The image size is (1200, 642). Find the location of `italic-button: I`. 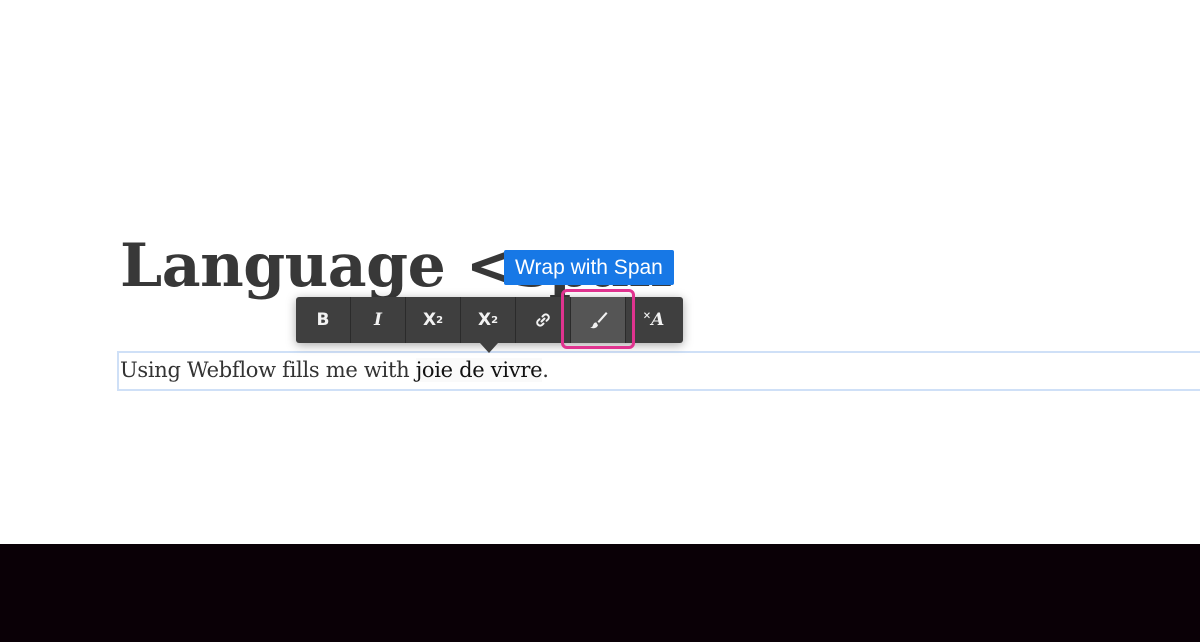

italic-button: I is located at coordinates (378, 320).